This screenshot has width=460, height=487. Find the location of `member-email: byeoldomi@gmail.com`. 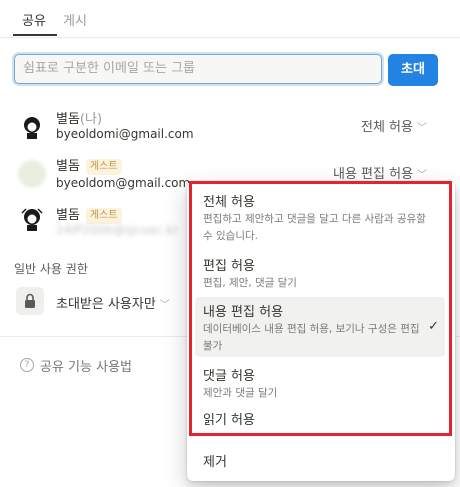

member-email: byeoldomi@gmail.com is located at coordinates (125, 134).